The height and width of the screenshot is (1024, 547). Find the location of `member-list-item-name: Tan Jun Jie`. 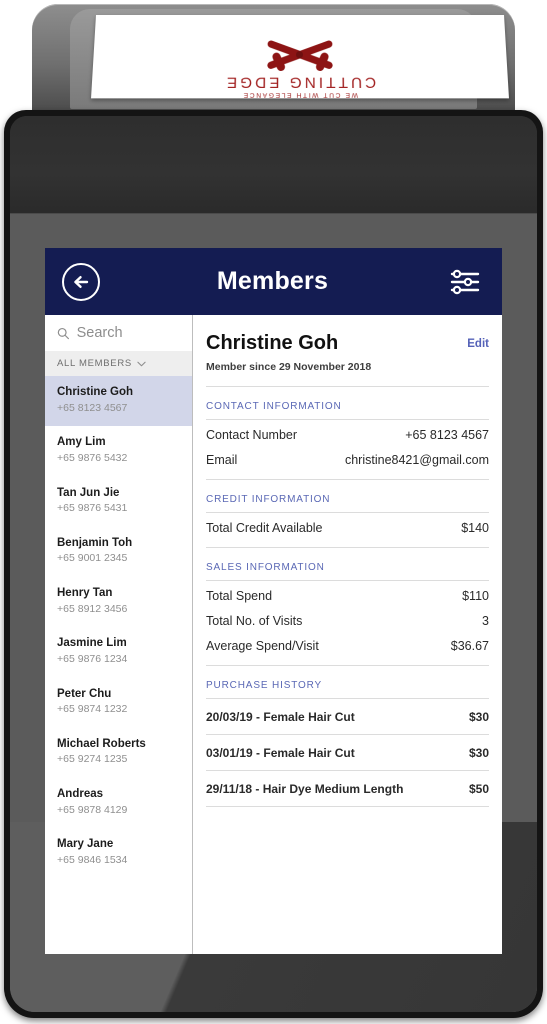

member-list-item-name: Tan Jun Jie is located at coordinates (88, 492).